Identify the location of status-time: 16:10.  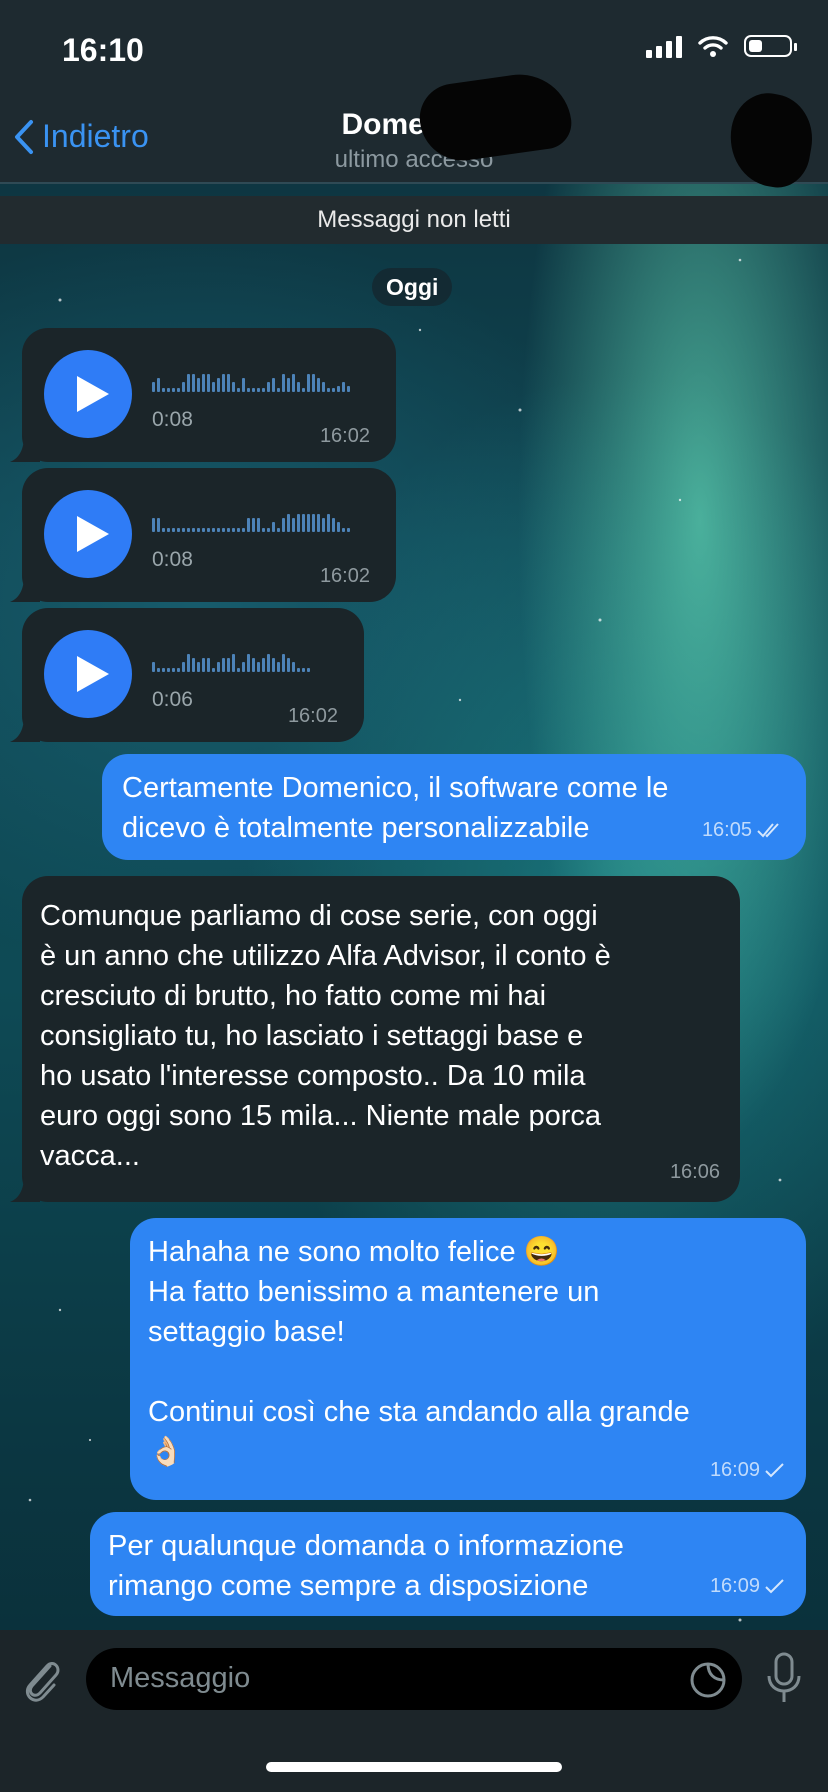
(103, 50).